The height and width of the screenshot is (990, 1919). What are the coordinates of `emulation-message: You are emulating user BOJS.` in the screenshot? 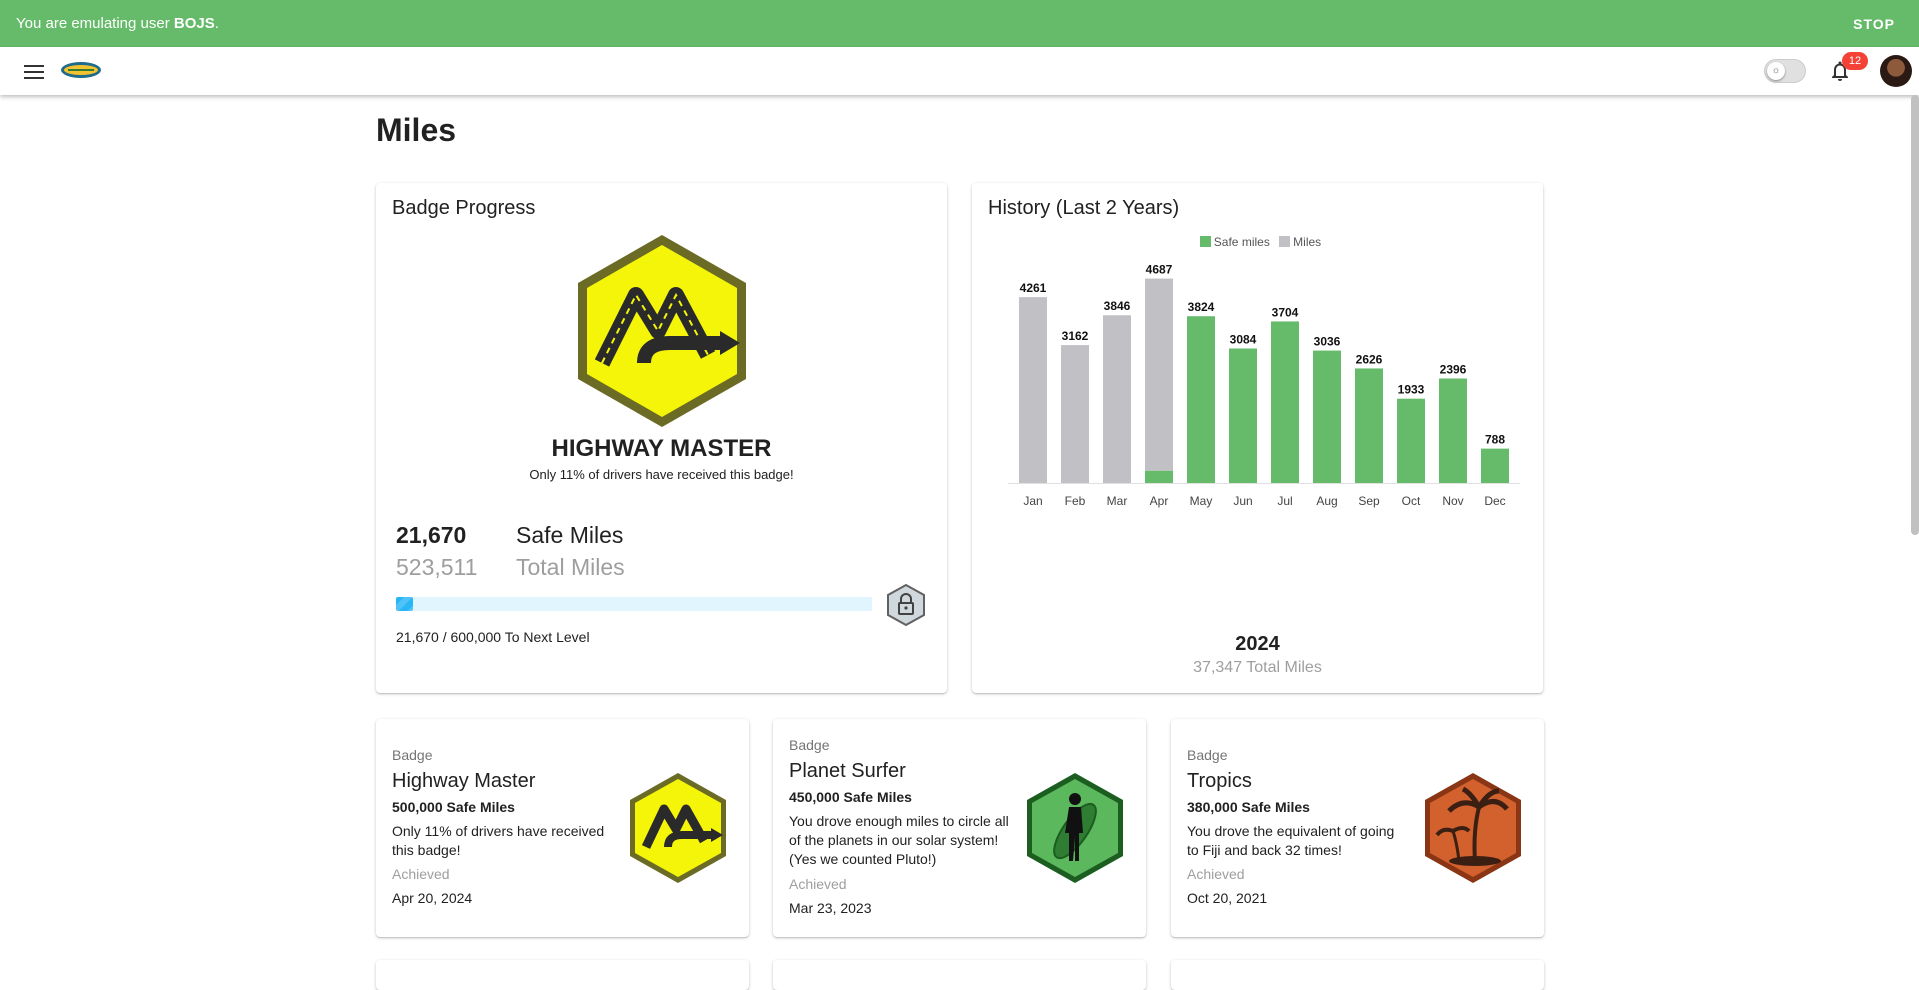 It's located at (117, 23).